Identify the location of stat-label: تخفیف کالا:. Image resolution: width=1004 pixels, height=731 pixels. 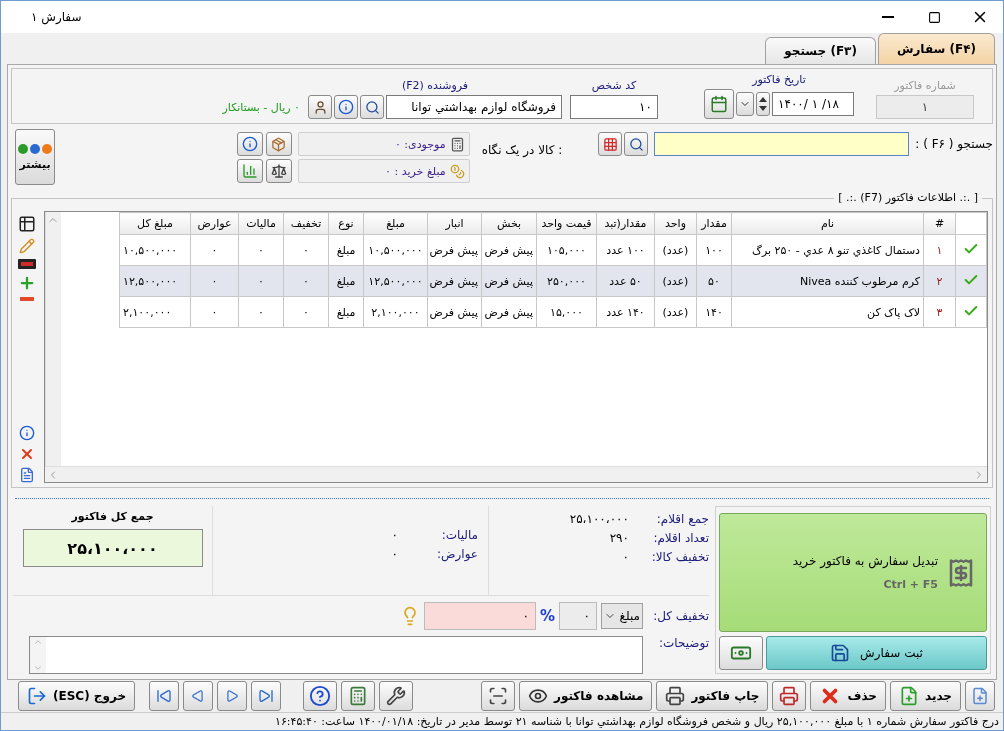
(679, 557).